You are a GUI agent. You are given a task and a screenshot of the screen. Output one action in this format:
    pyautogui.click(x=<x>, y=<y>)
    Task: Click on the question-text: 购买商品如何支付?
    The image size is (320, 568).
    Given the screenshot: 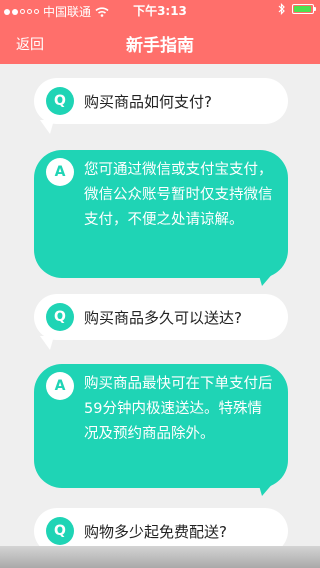 What is the action you would take?
    pyautogui.click(x=148, y=101)
    